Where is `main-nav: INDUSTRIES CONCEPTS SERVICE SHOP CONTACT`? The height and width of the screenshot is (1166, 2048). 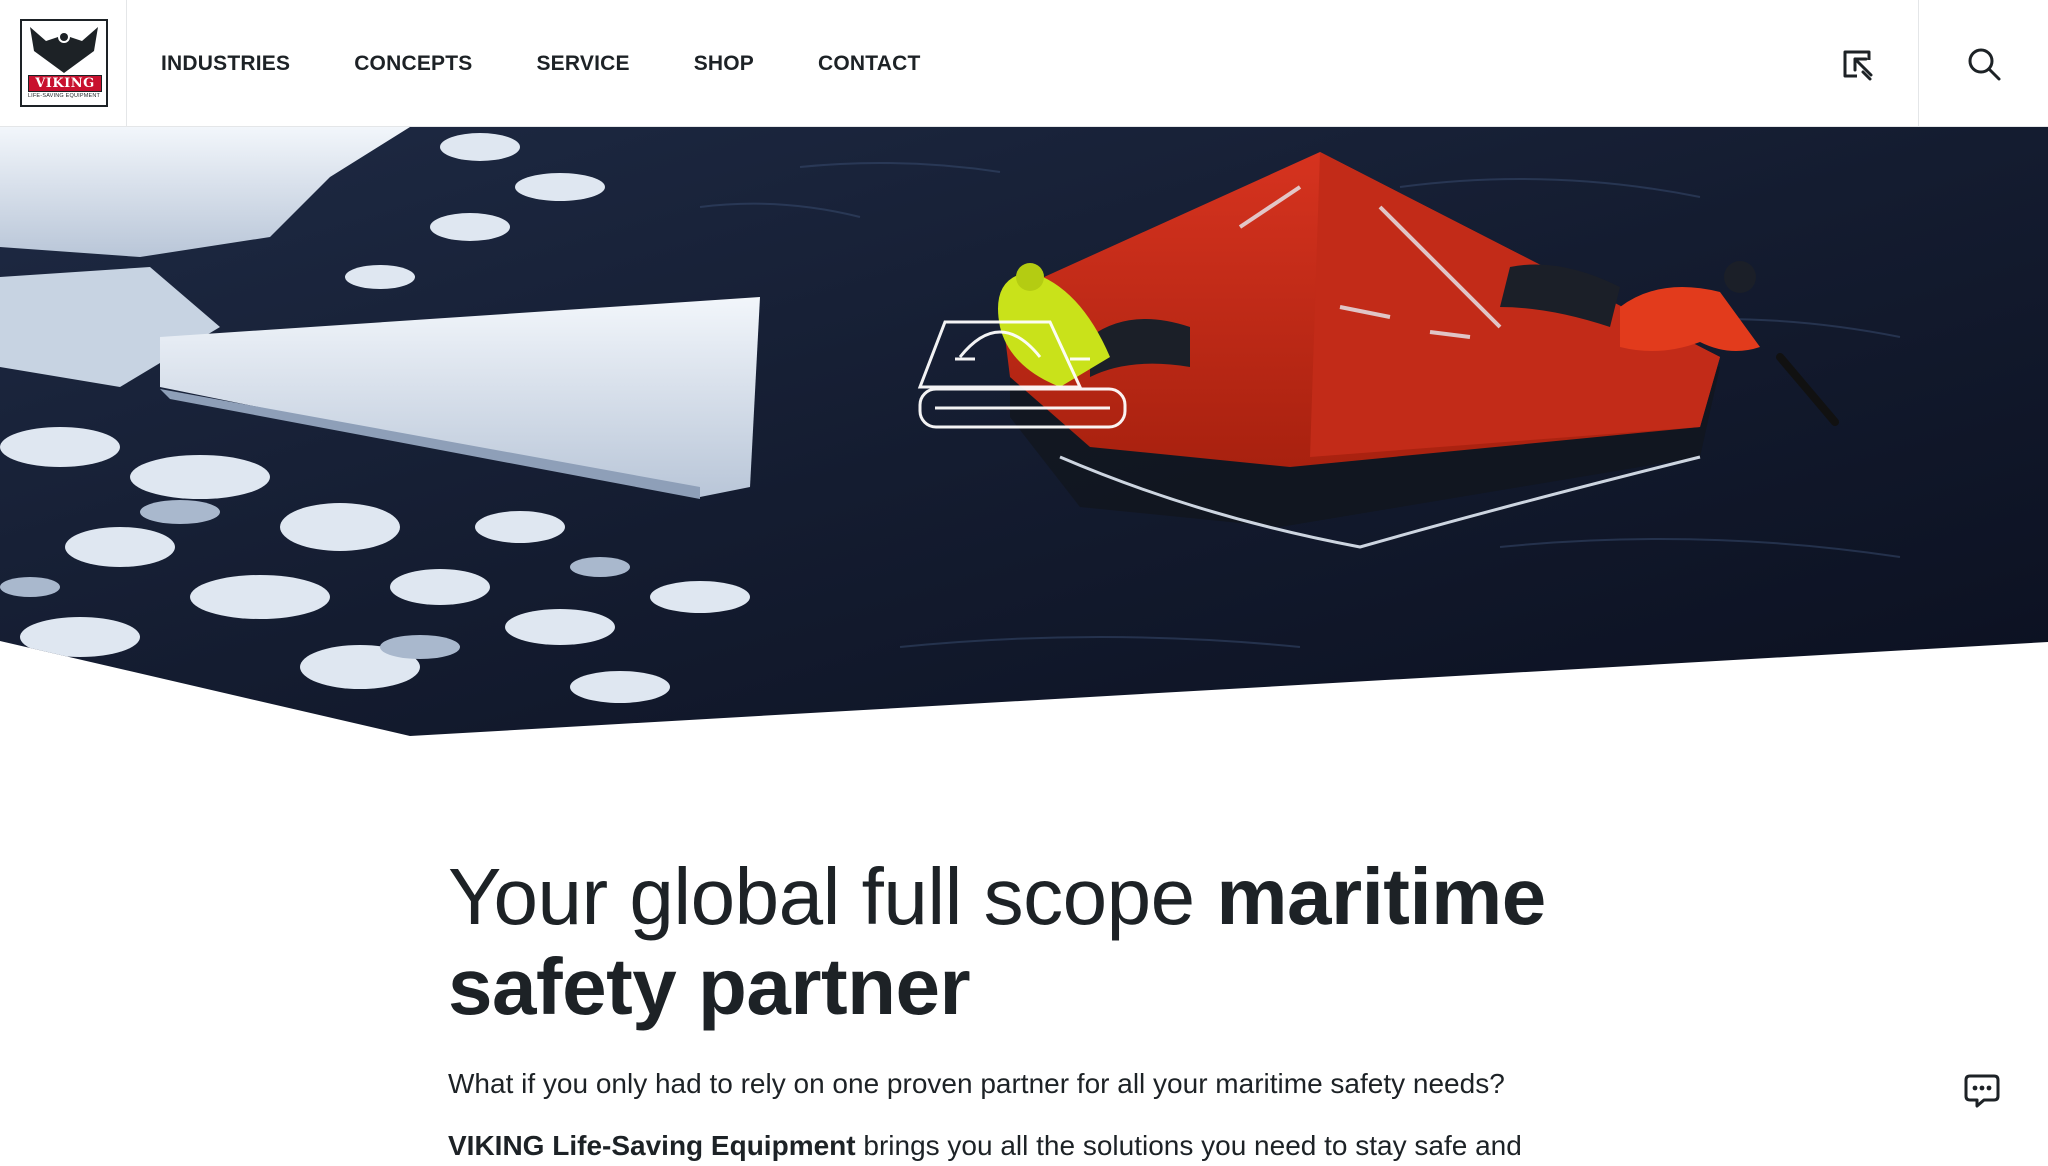 main-nav: INDUSTRIES CONCEPTS SERVICE SHOP CONTACT is located at coordinates (573, 63).